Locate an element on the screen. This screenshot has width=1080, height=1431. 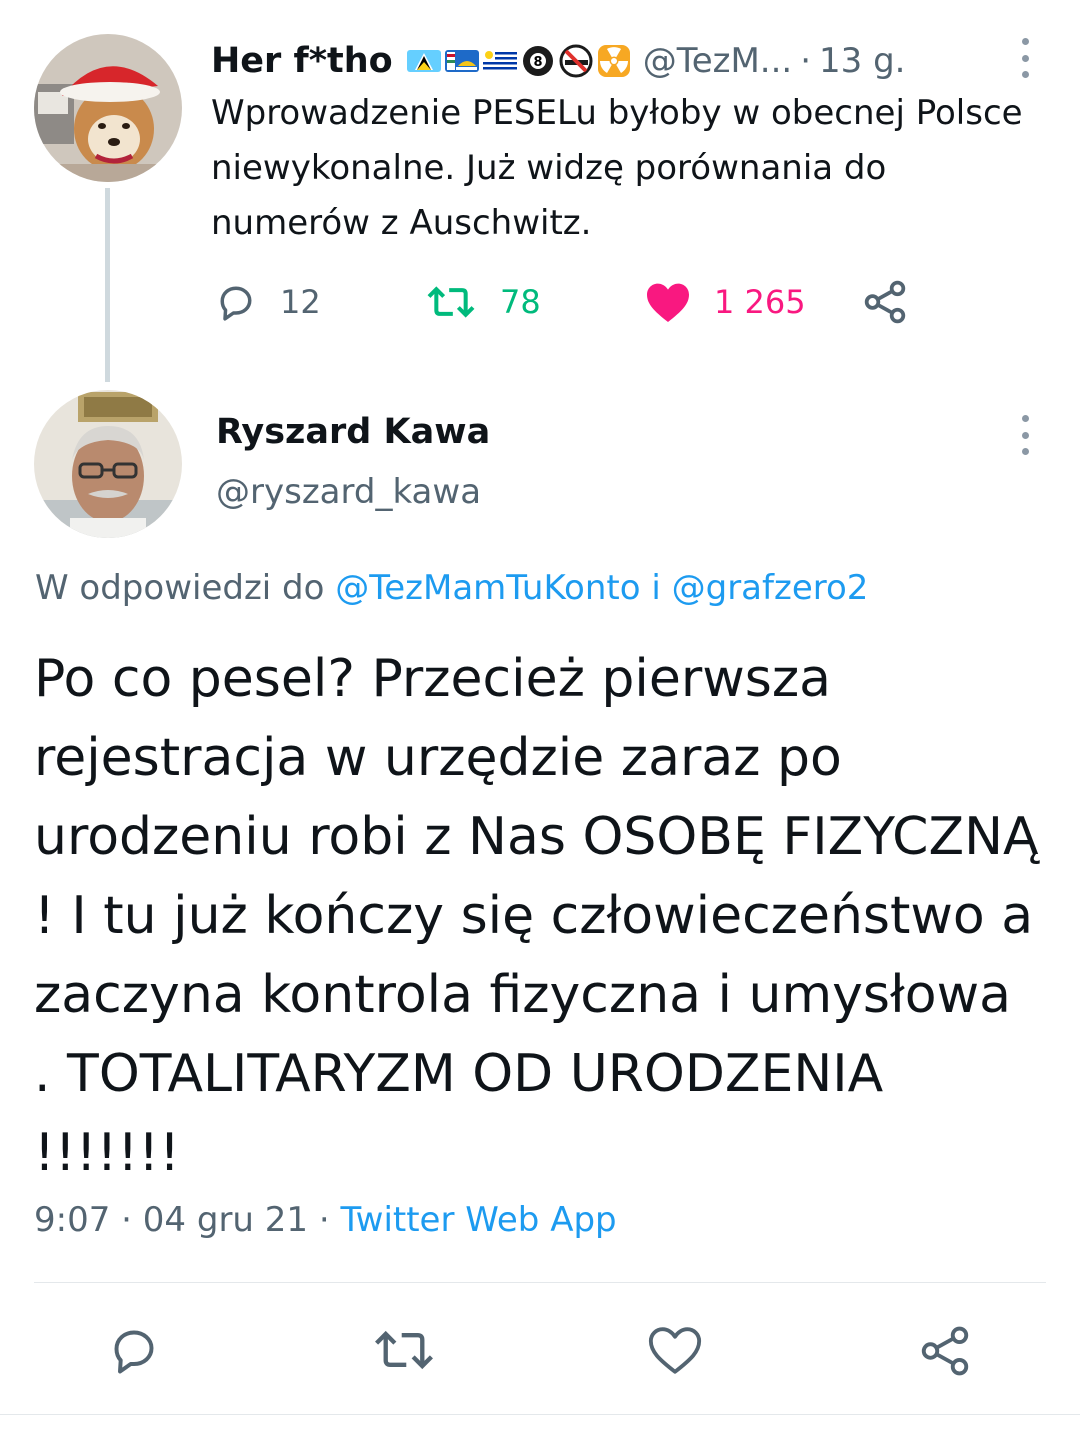
share-button is located at coordinates (944, 1350).